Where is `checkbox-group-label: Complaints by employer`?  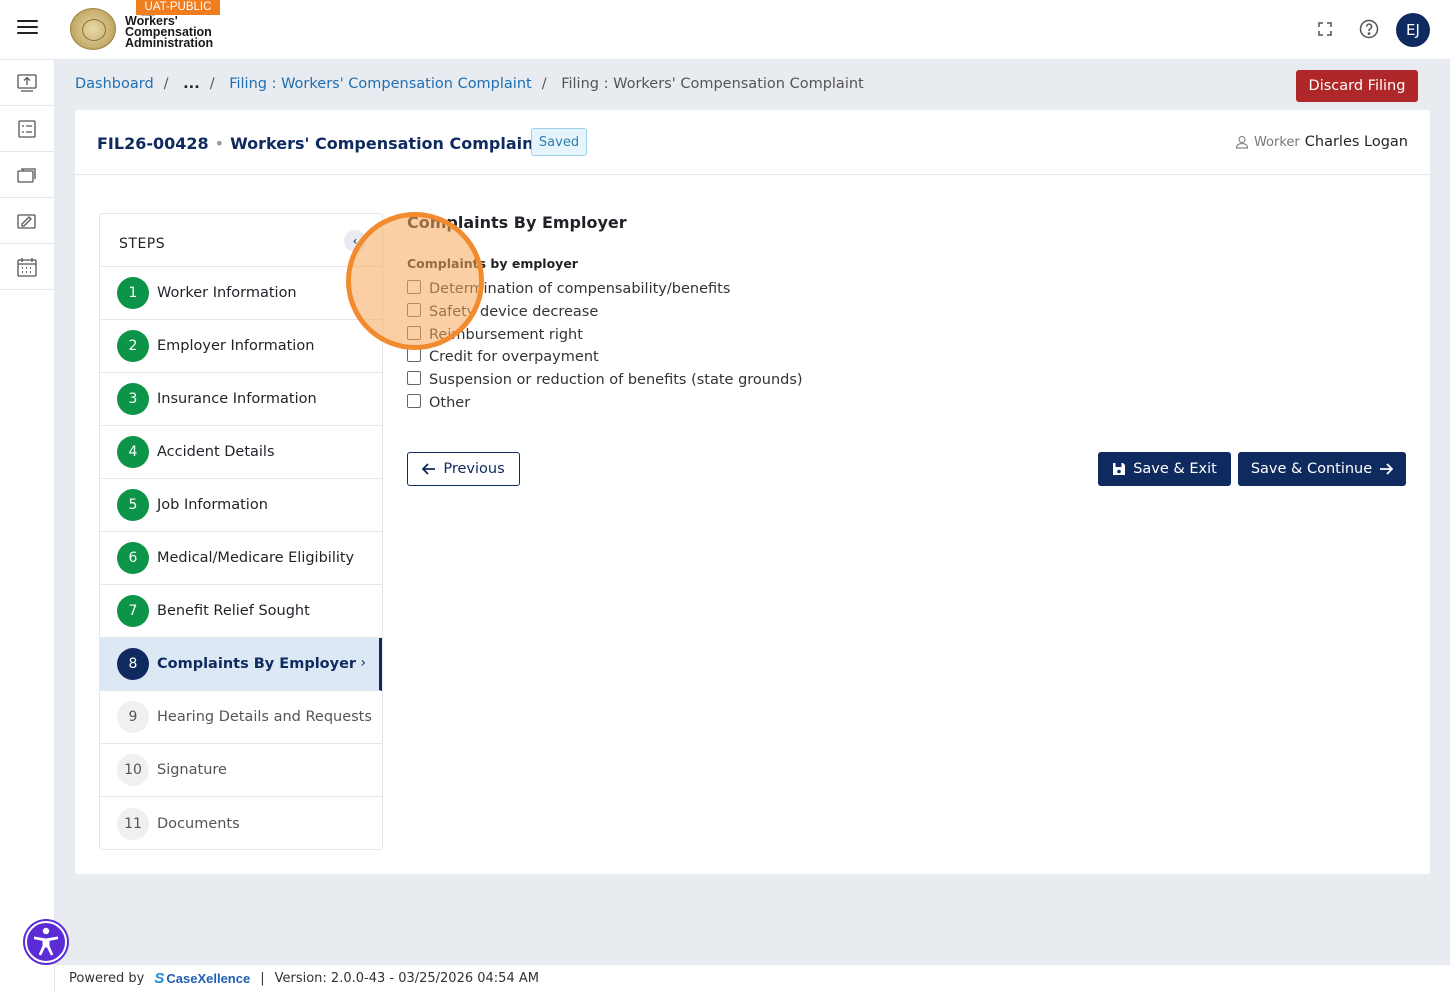 checkbox-group-label: Complaints by employer is located at coordinates (492, 263).